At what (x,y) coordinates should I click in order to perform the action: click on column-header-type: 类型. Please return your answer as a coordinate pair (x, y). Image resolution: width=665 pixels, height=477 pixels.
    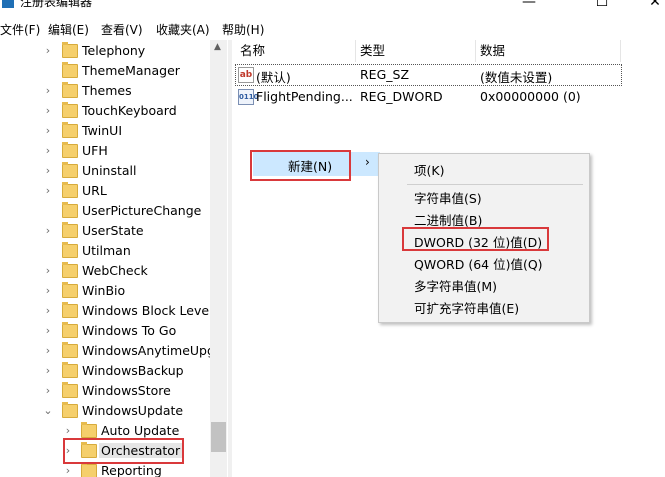
    Looking at the image, I should click on (418, 51).